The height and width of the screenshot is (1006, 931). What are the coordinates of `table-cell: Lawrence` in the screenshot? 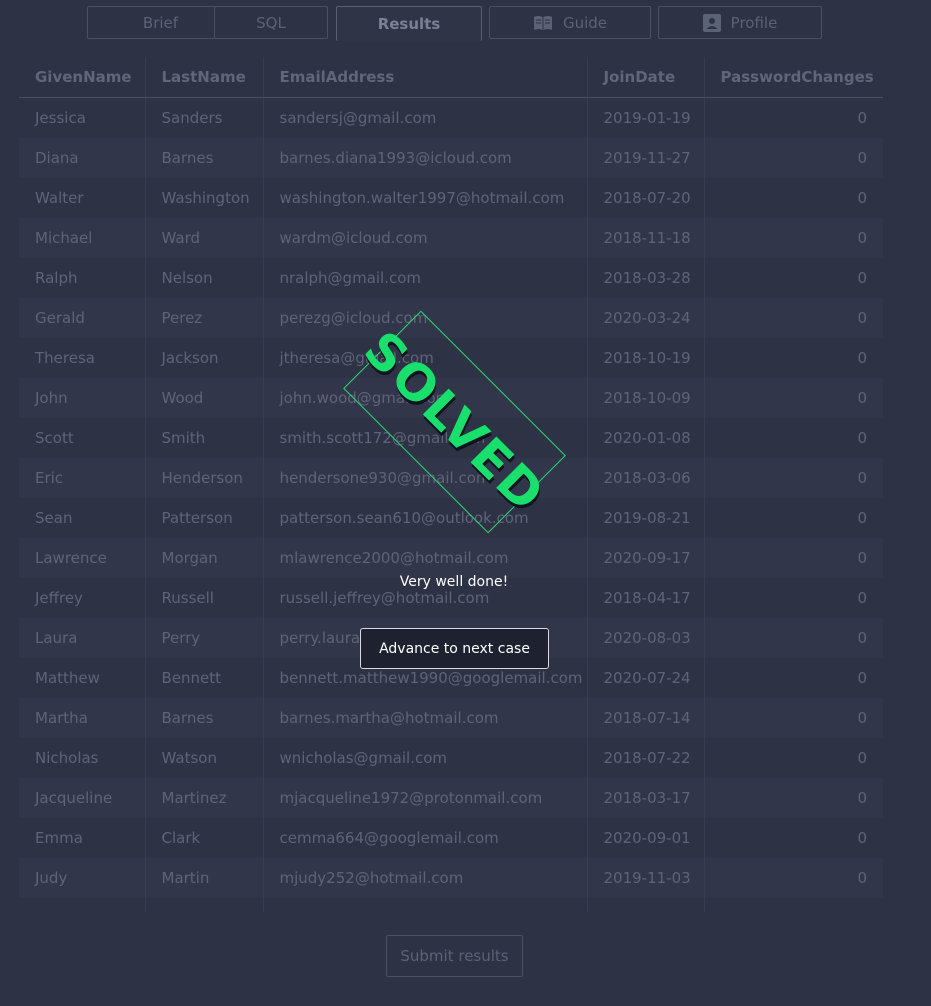 It's located at (82, 558).